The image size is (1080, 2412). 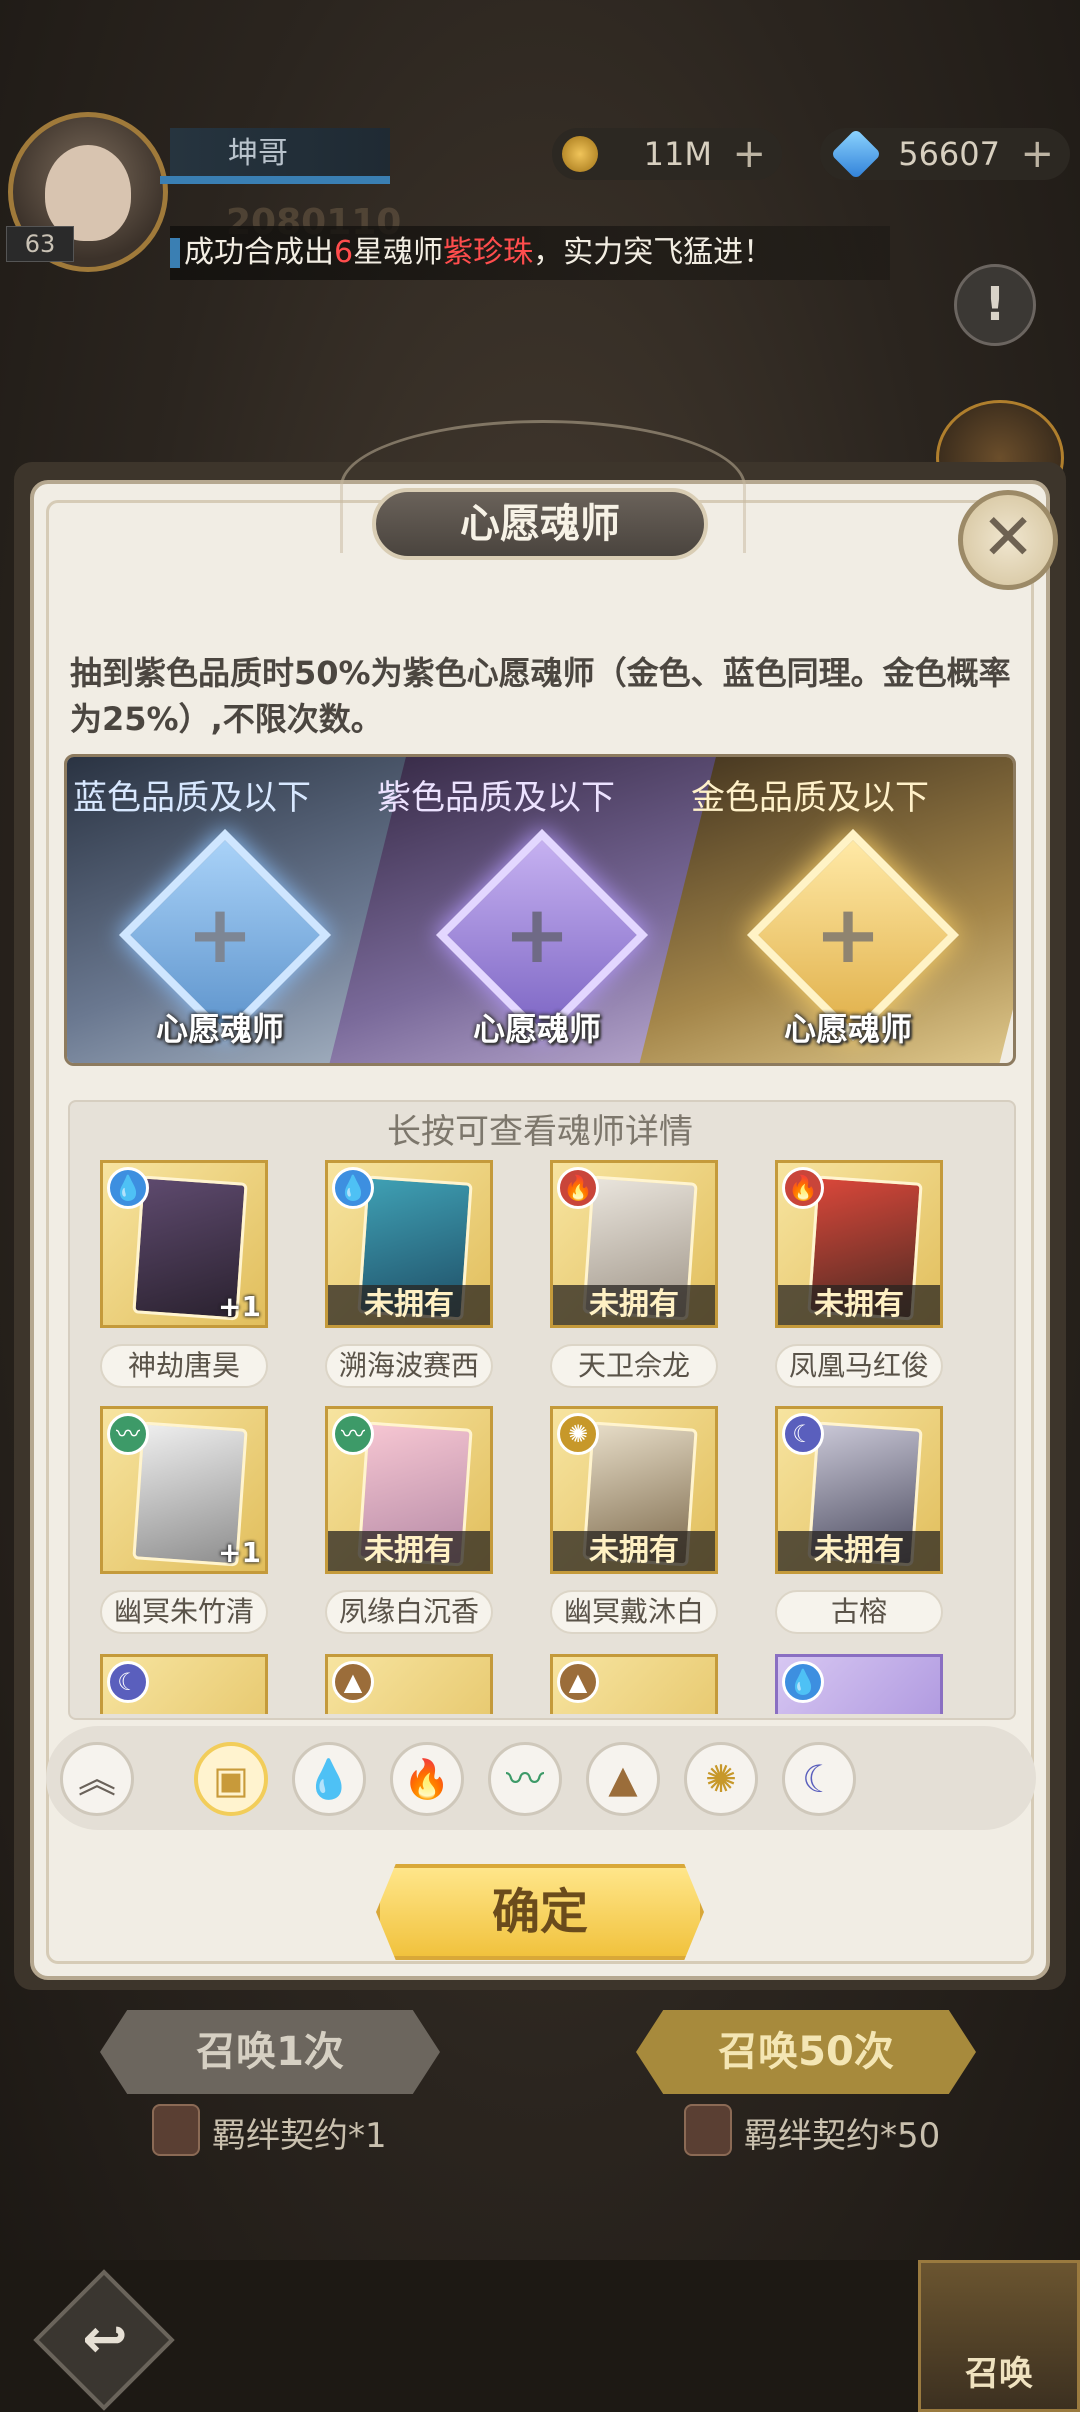 What do you see at coordinates (1037, 154) in the screenshot?
I see `add-gem-button: +` at bounding box center [1037, 154].